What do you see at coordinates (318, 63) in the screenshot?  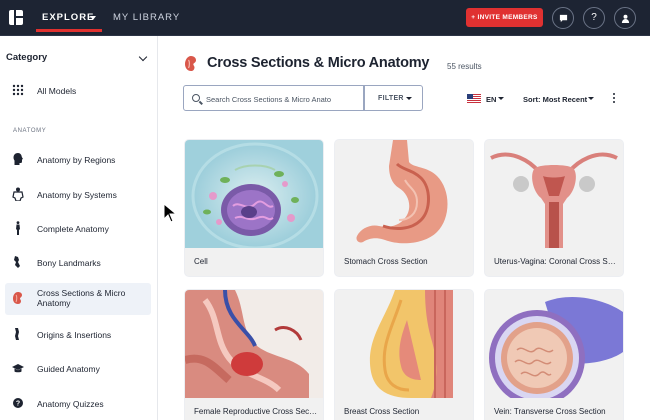 I see `page-title: Cross Sections & Micro Anatomy` at bounding box center [318, 63].